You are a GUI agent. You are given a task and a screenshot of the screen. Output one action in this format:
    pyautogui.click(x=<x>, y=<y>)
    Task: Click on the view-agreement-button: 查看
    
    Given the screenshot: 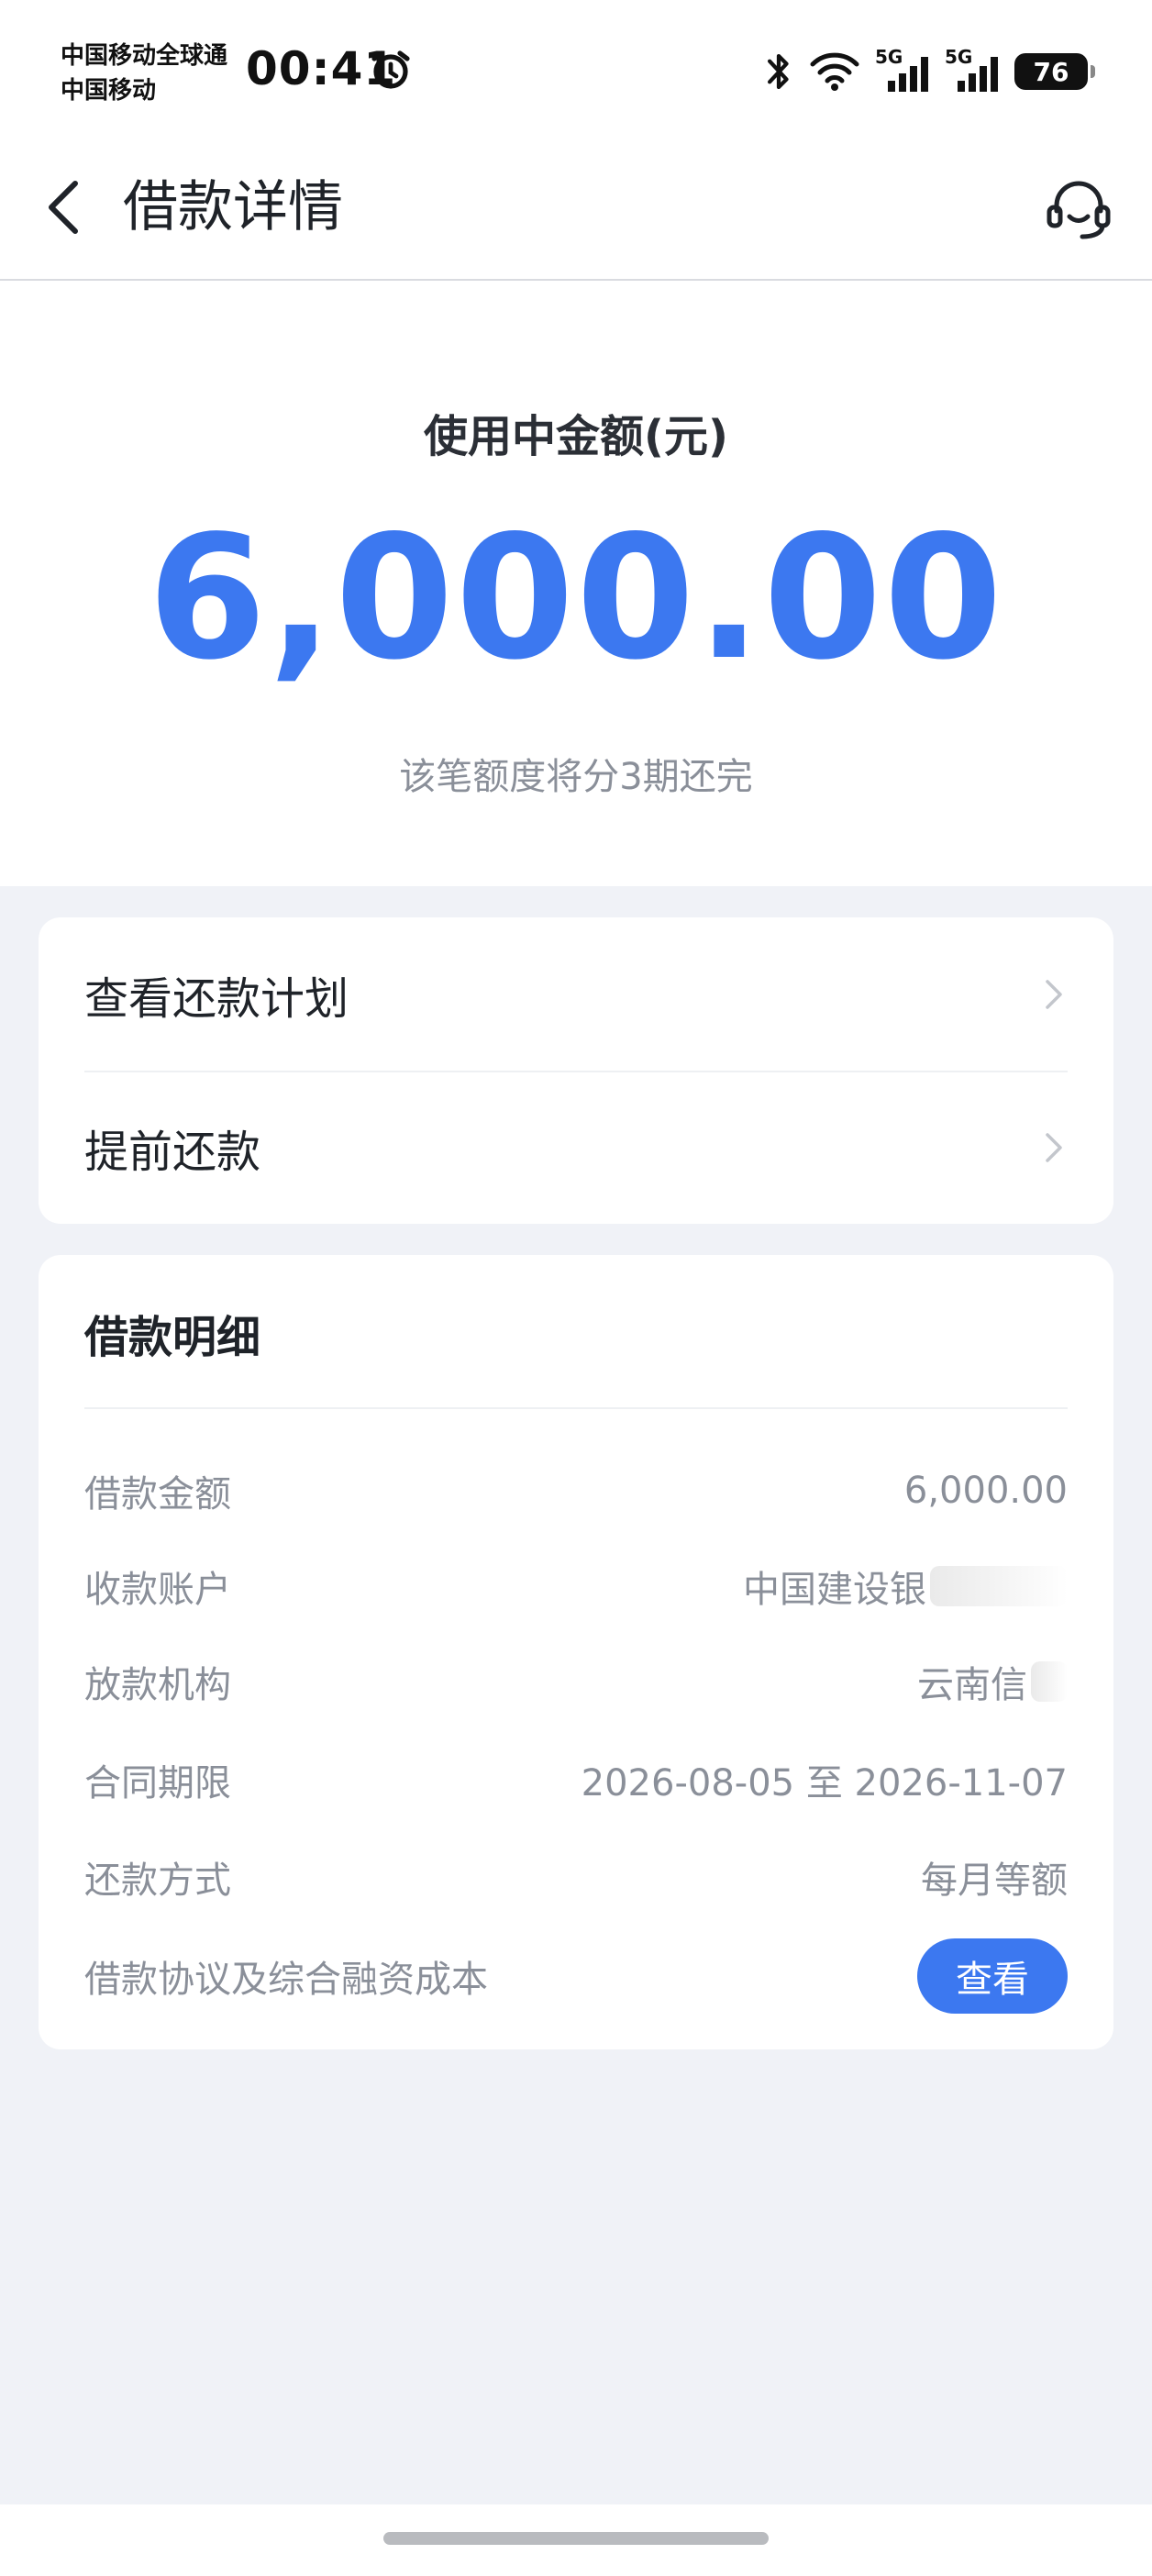 What is the action you would take?
    pyautogui.click(x=992, y=1976)
    